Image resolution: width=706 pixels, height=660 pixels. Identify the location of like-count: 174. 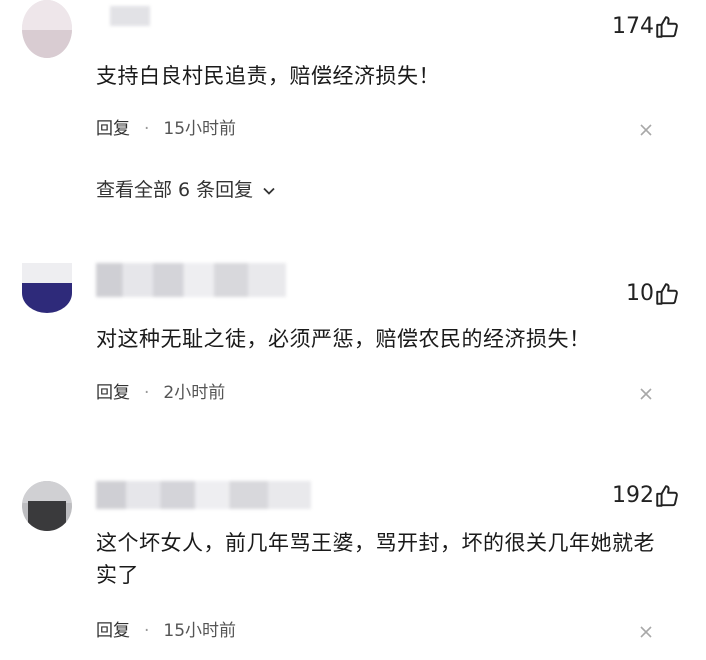
(633, 26).